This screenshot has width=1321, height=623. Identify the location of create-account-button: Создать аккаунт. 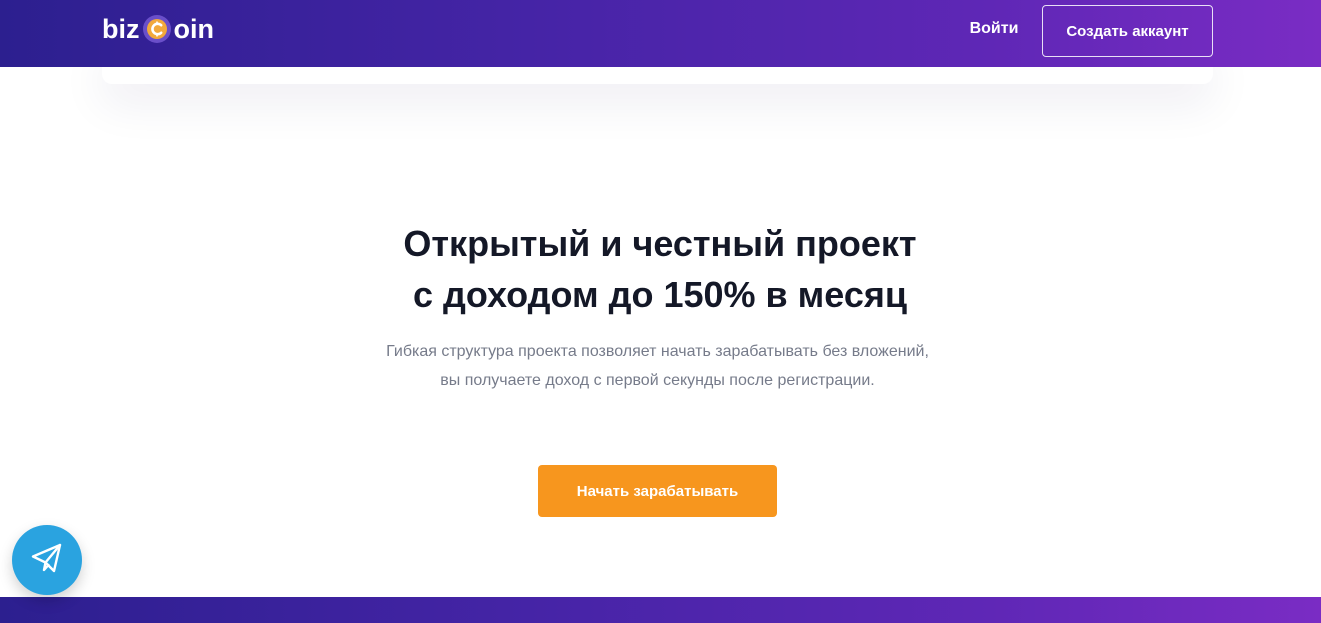
(1127, 31).